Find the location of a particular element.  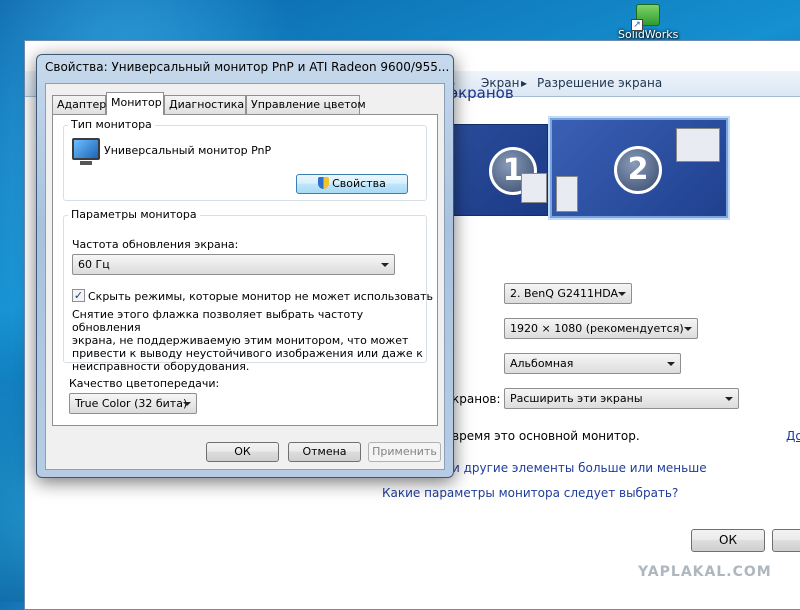

tab-monitor: Монитор is located at coordinates (135, 103).